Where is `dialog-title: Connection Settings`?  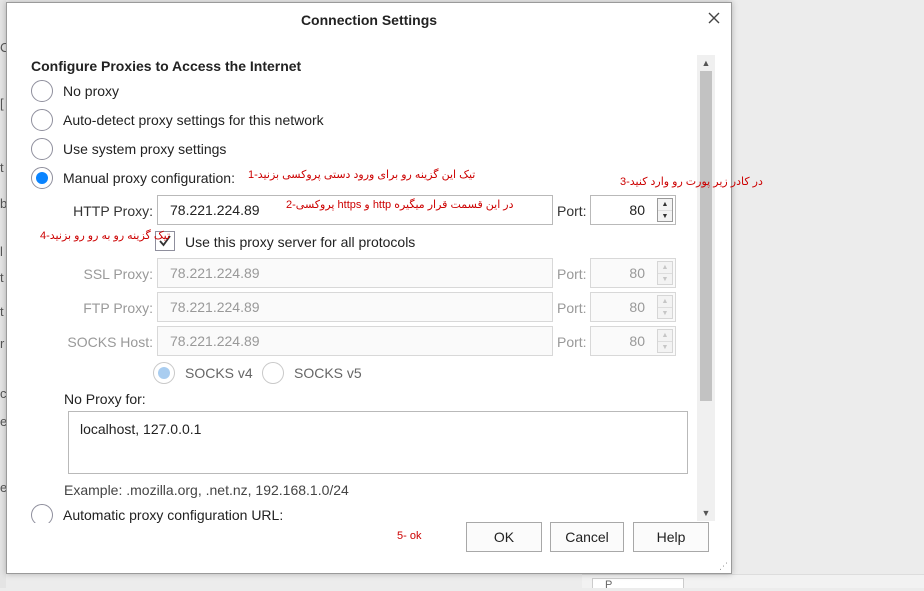 dialog-title: Connection Settings is located at coordinates (369, 20).